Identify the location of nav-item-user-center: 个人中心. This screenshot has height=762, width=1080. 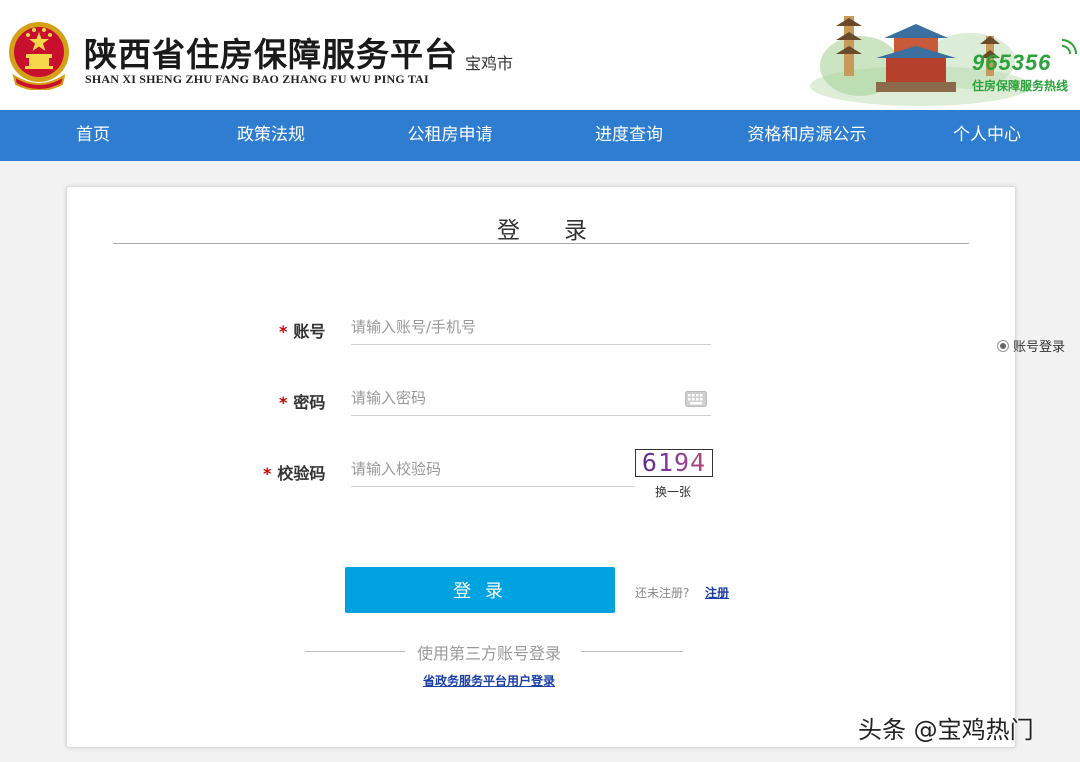
(987, 135).